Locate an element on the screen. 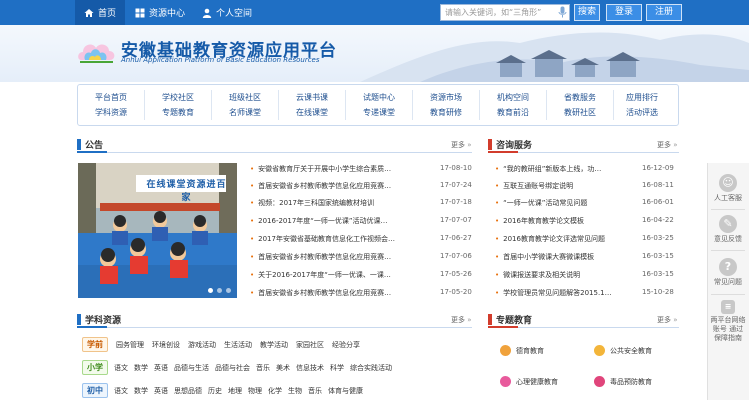 Image resolution: width=749 pixels, height=400 pixels. nav-platform-home: 平台首页 is located at coordinates (111, 97).